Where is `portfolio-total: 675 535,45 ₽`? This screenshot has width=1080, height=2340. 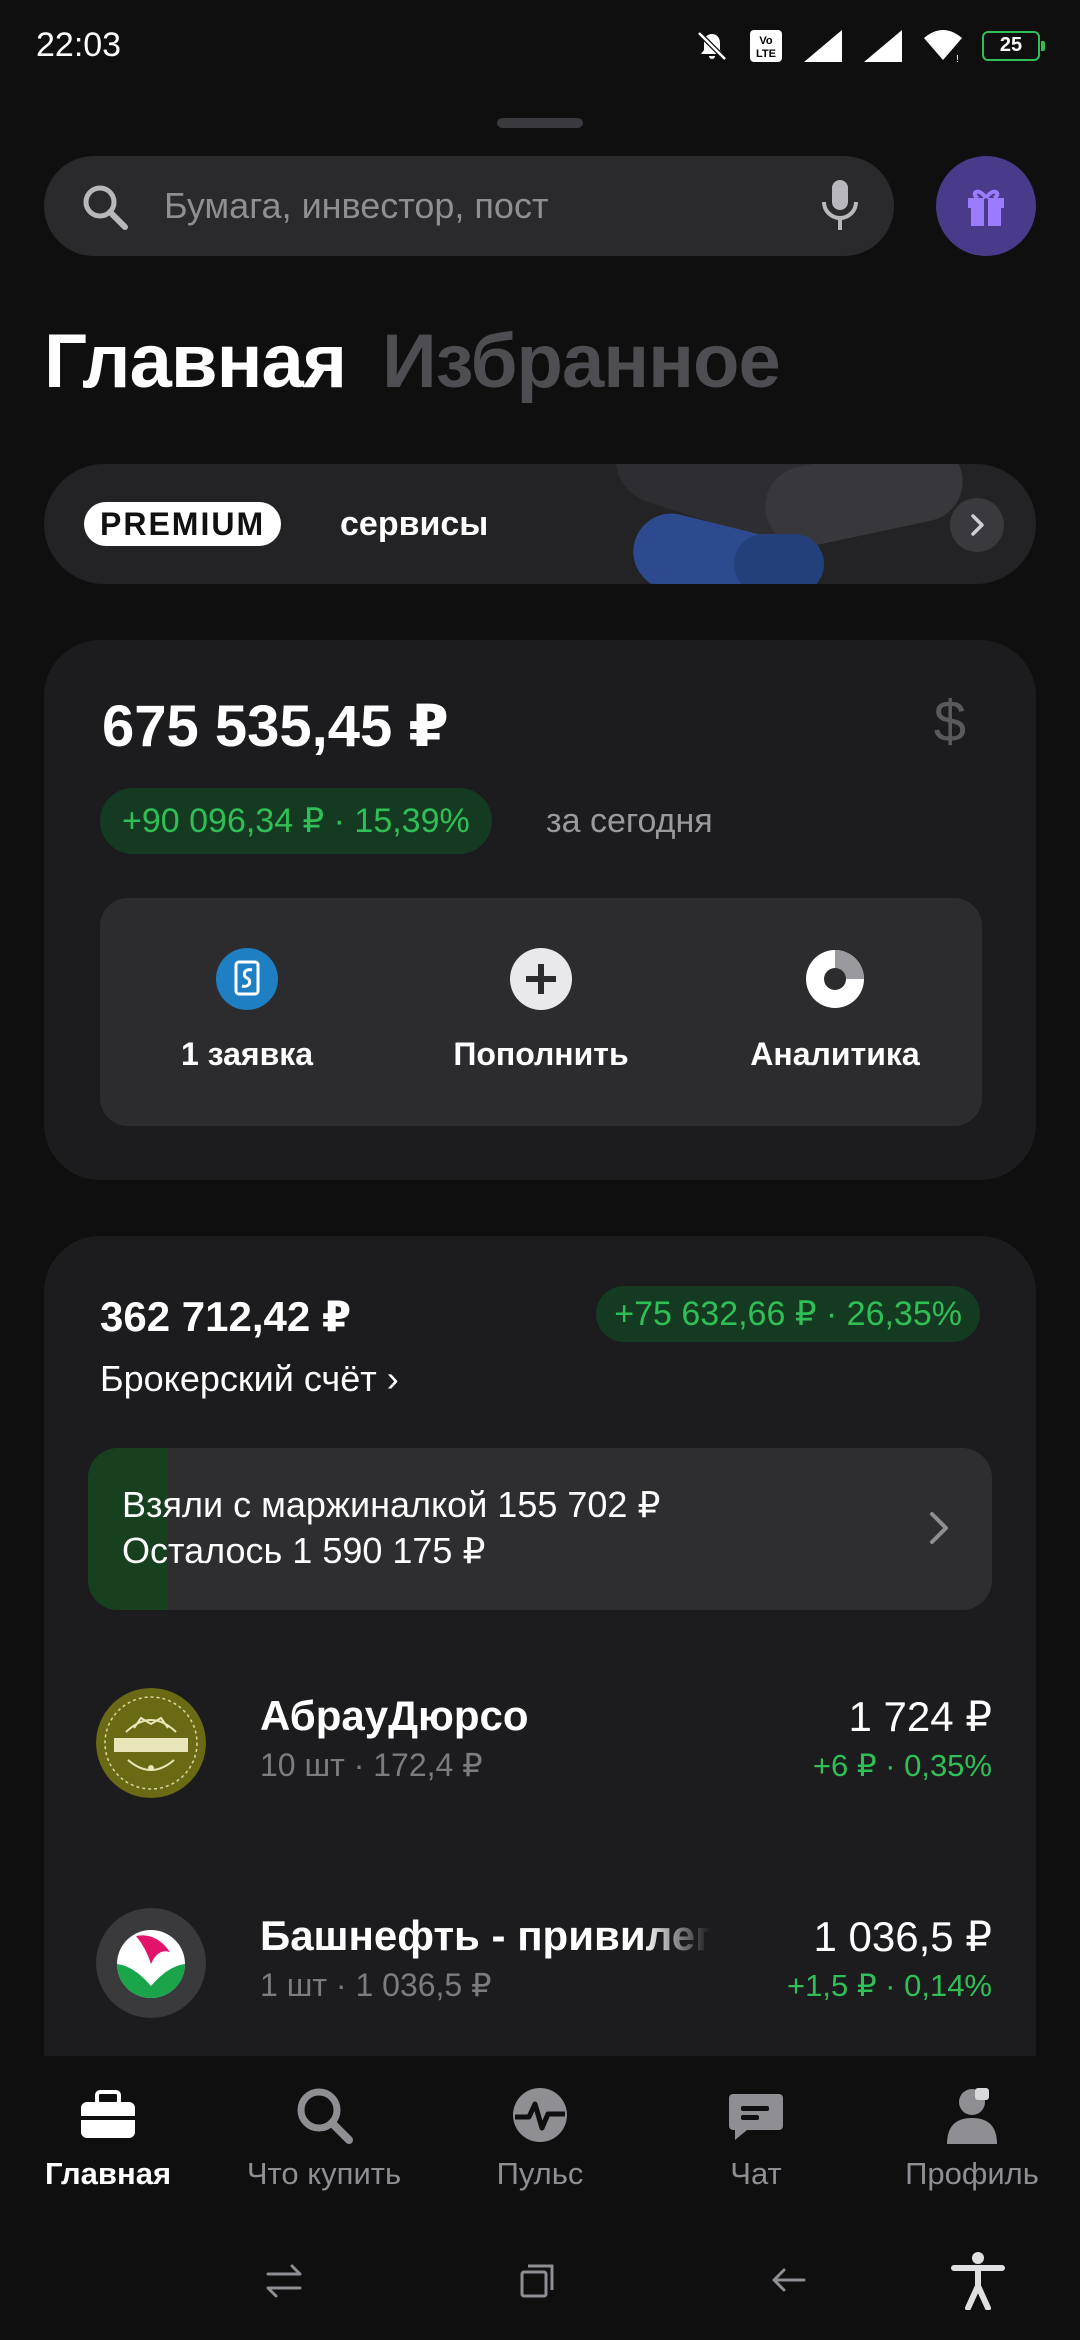 portfolio-total: 675 535,45 ₽ is located at coordinates (275, 726).